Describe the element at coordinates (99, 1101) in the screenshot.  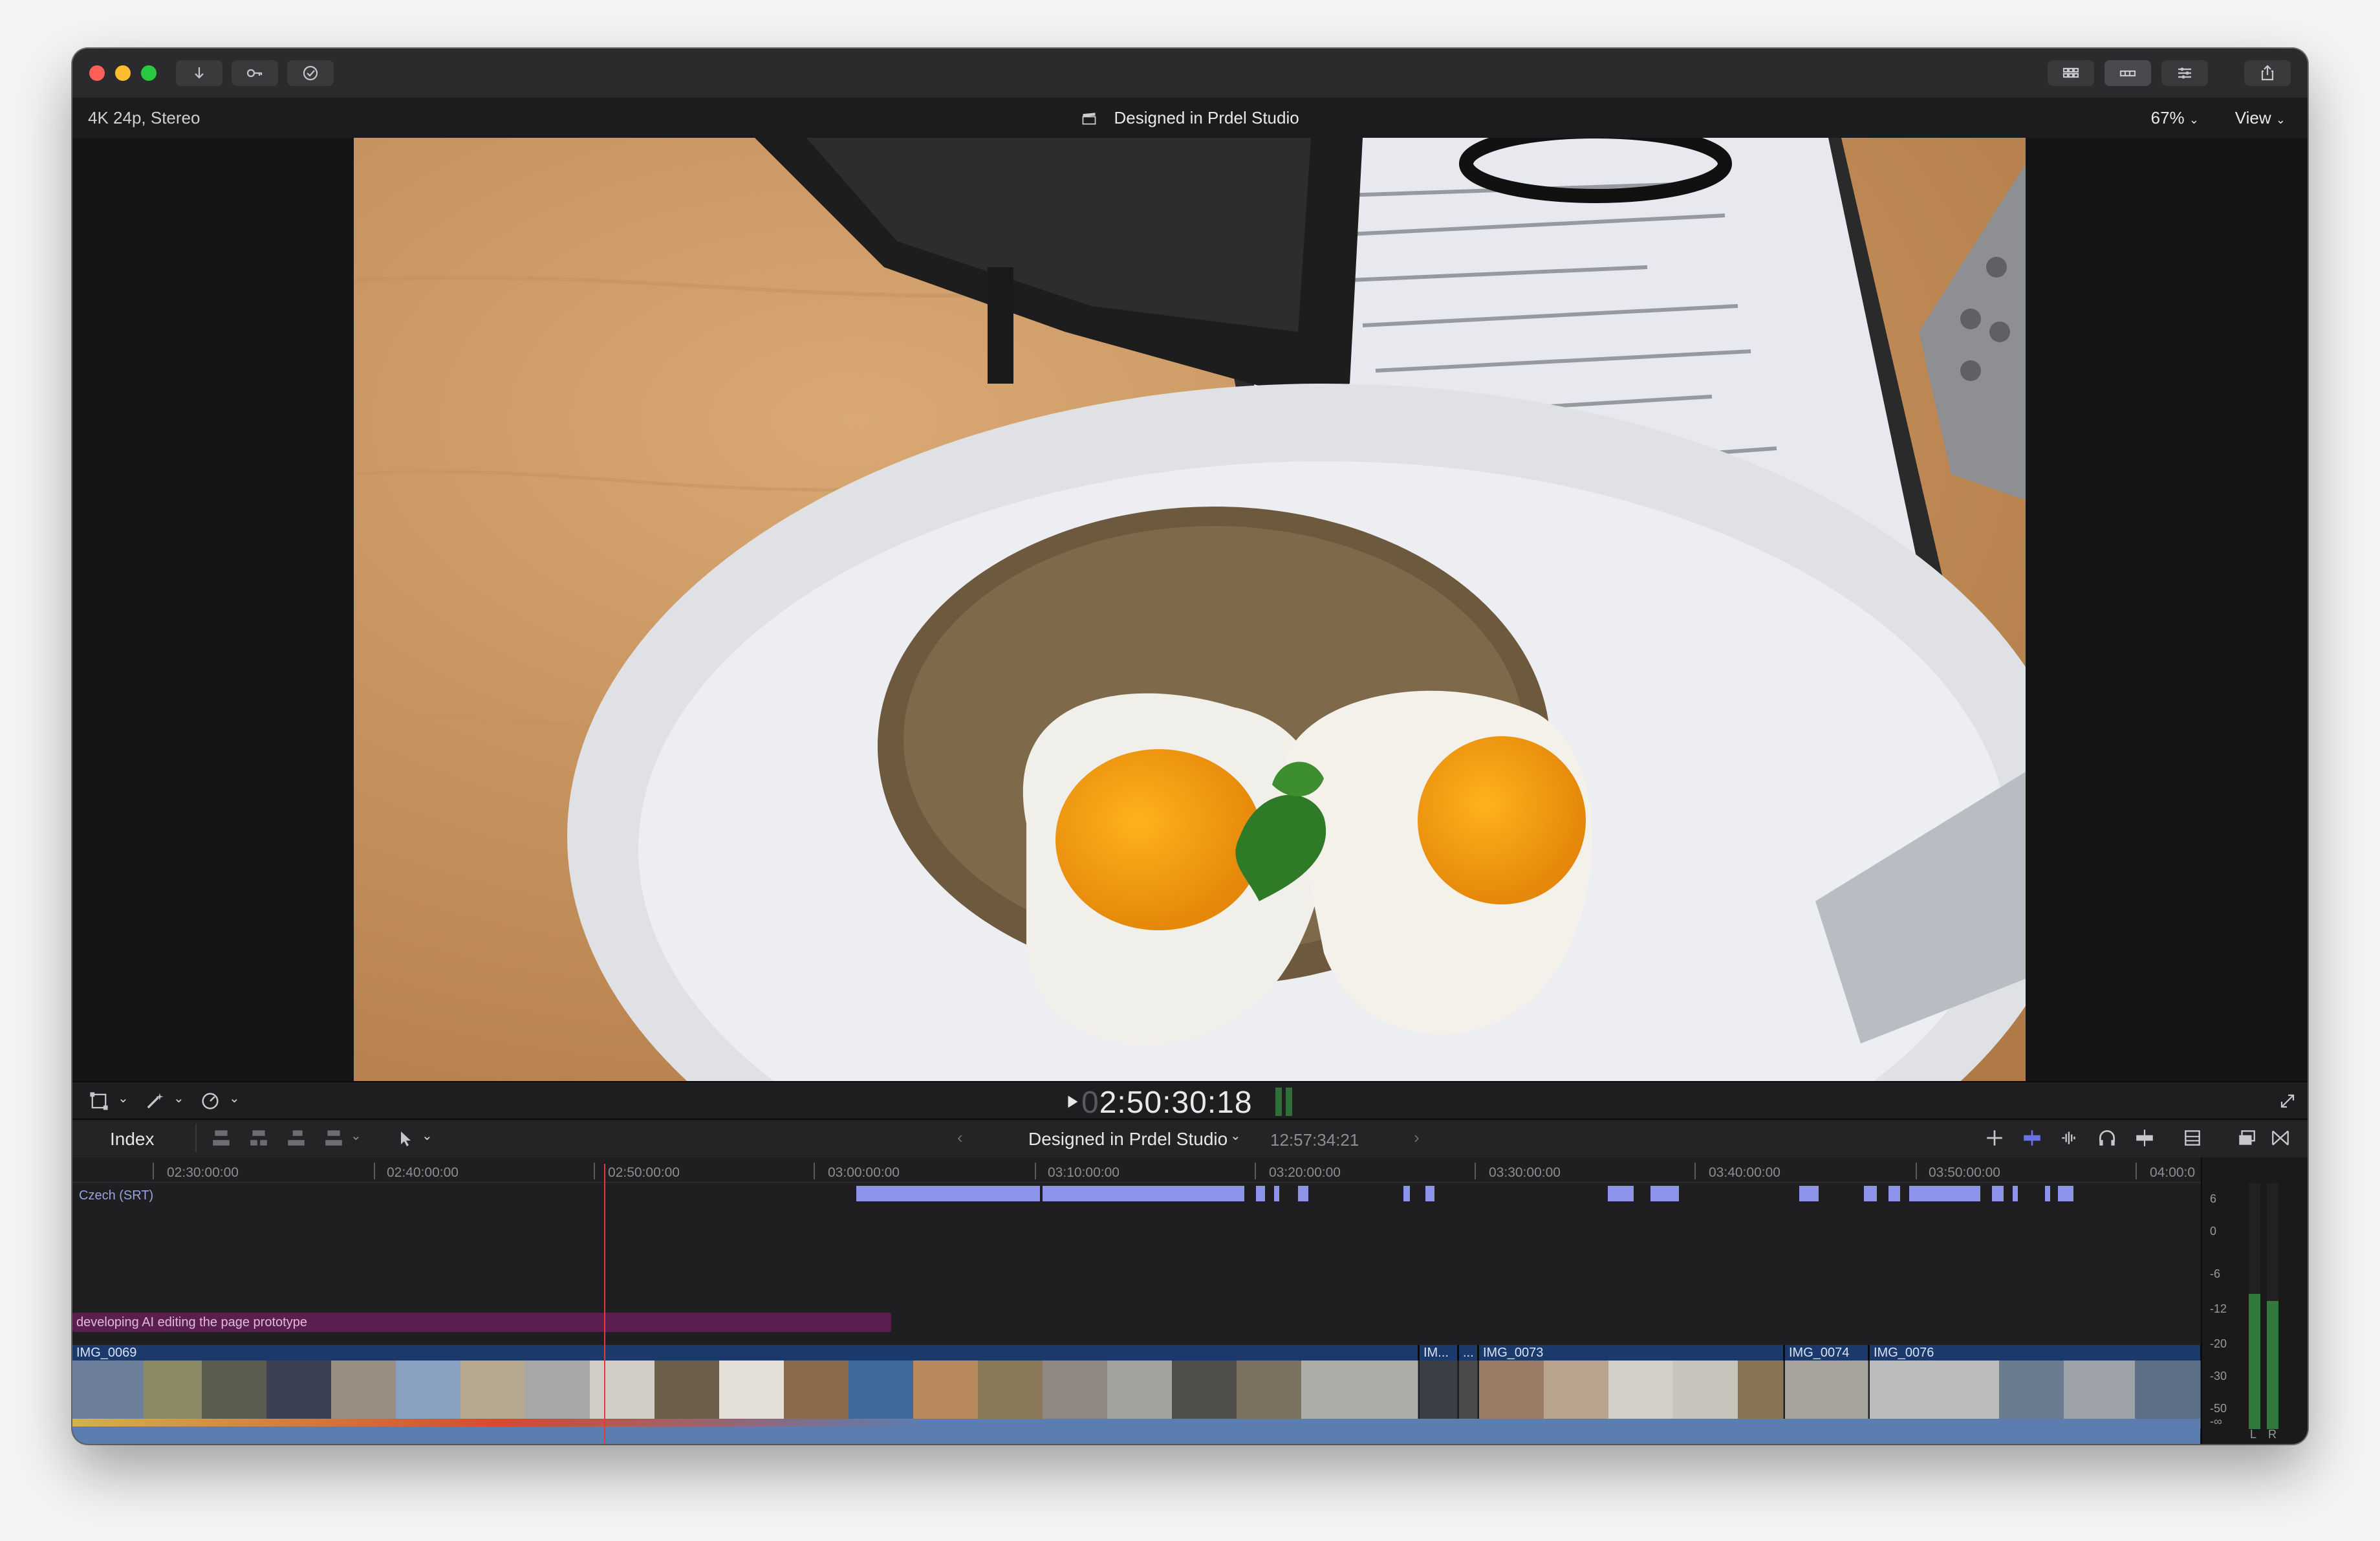
I see `transform-icon` at that location.